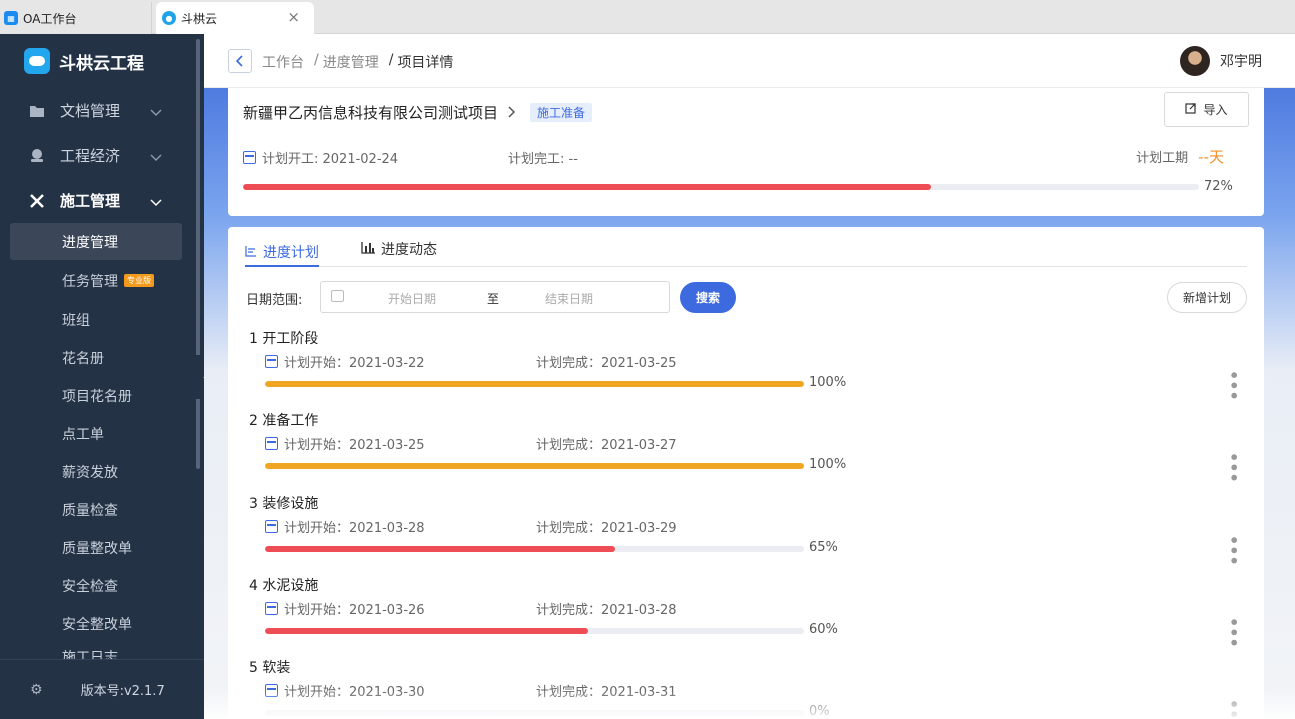 The height and width of the screenshot is (719, 1295). I want to click on tools-icon, so click(37, 201).